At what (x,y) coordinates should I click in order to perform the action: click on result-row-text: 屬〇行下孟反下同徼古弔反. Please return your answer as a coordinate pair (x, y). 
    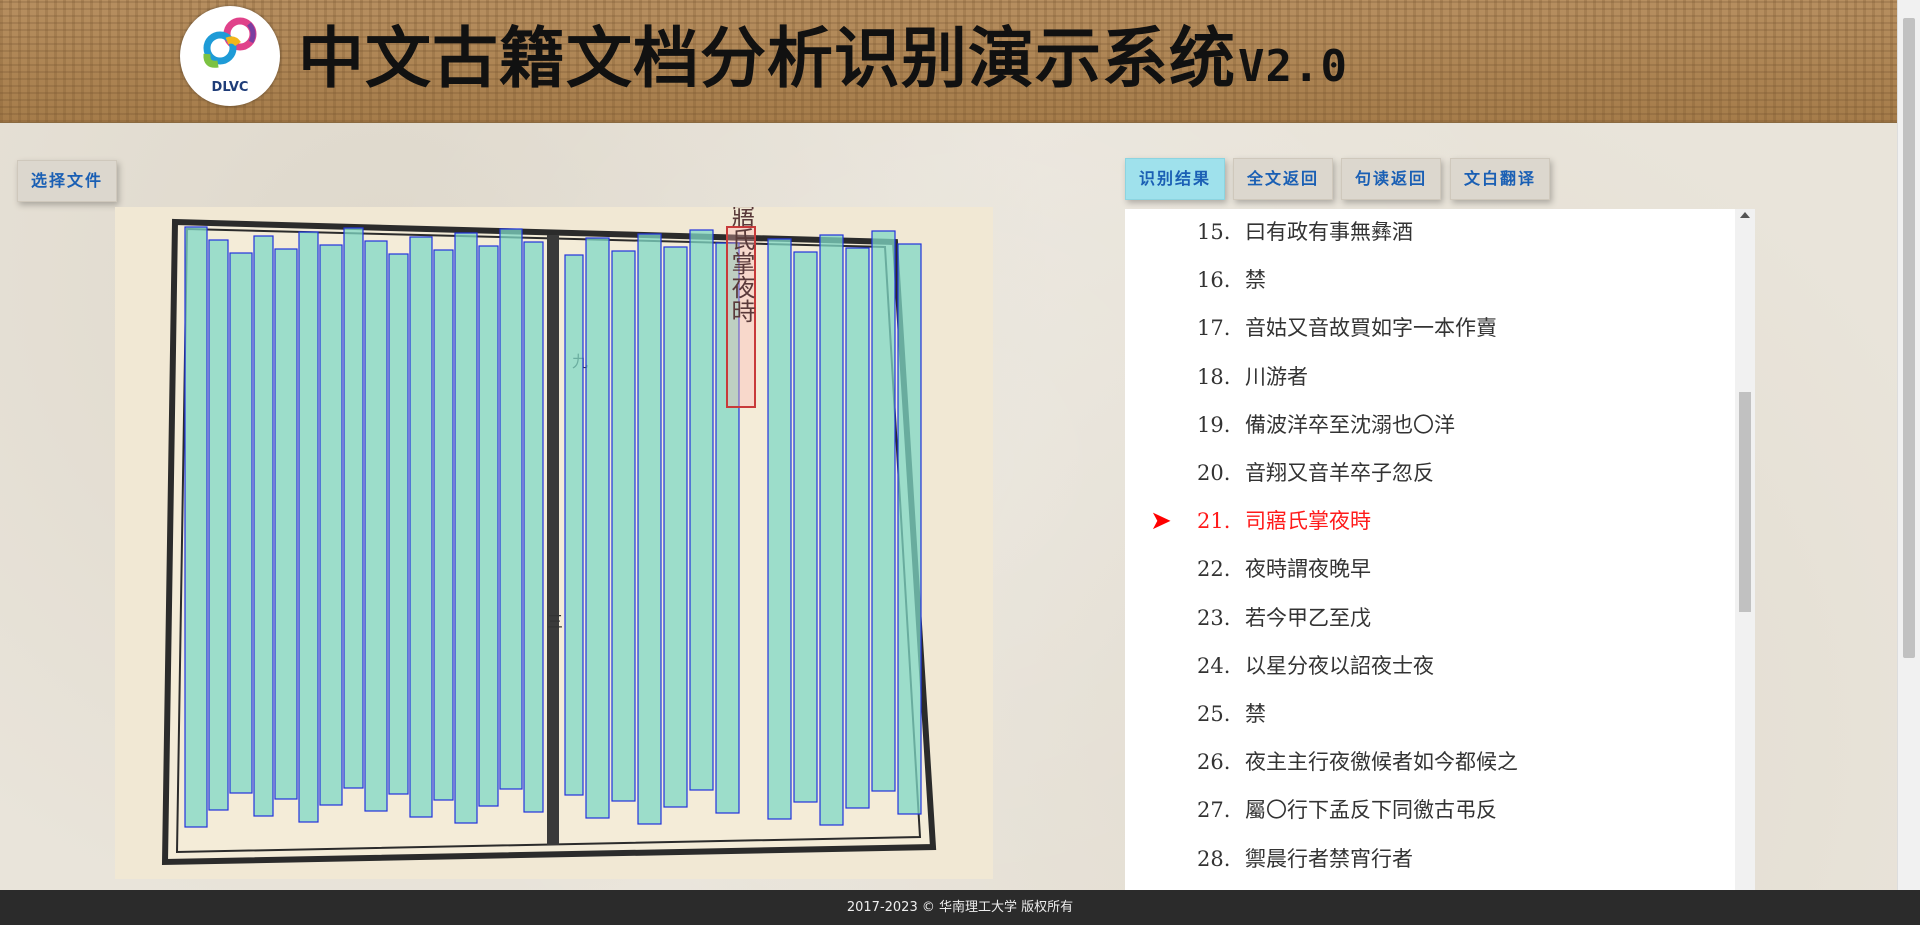
    Looking at the image, I should click on (1371, 810).